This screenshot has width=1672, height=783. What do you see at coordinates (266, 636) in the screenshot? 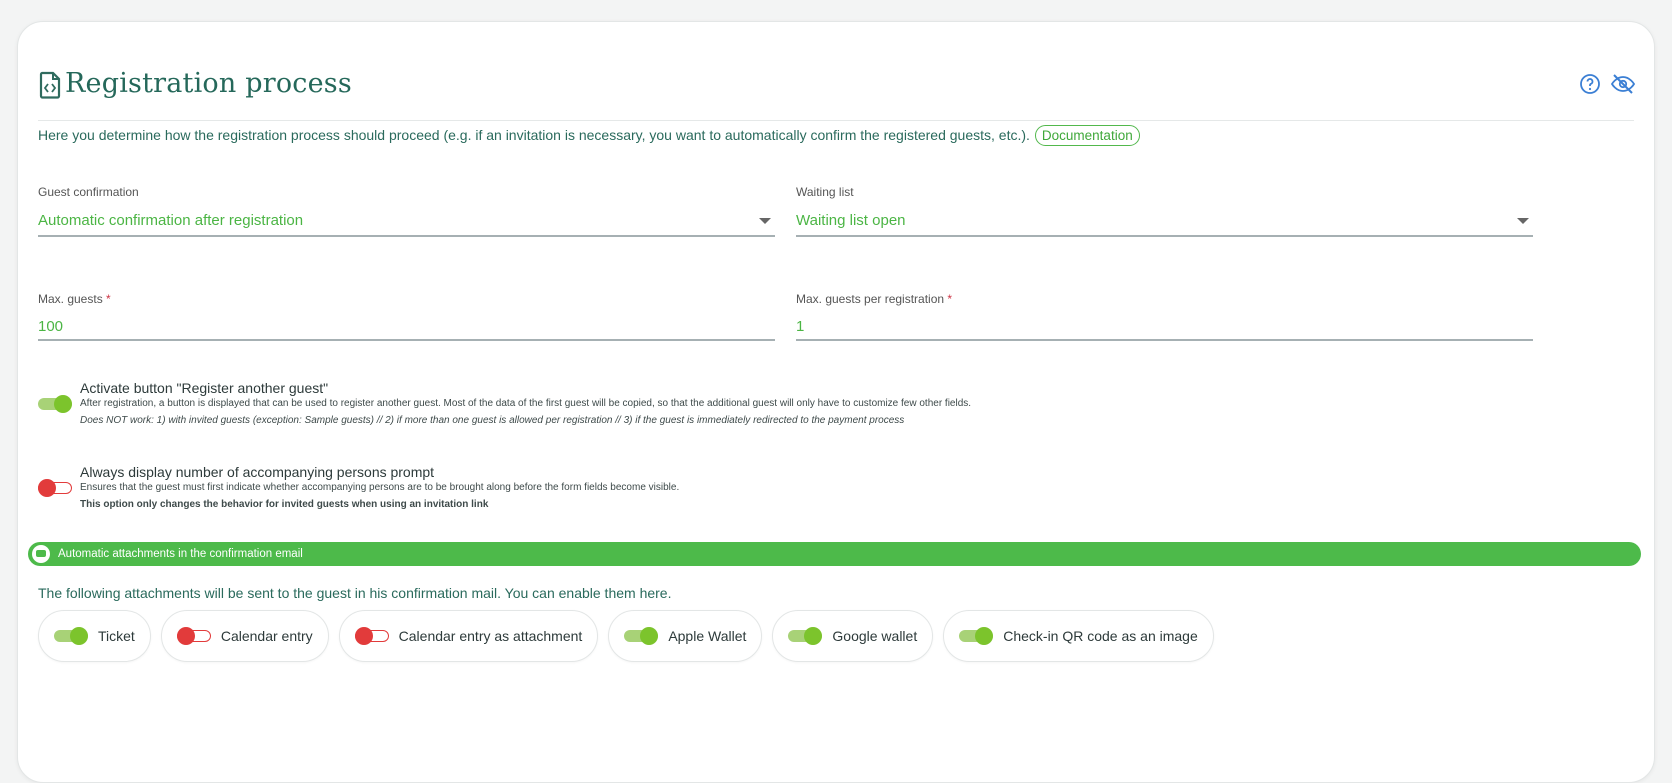
I see `attachment-label: Calendar entry` at bounding box center [266, 636].